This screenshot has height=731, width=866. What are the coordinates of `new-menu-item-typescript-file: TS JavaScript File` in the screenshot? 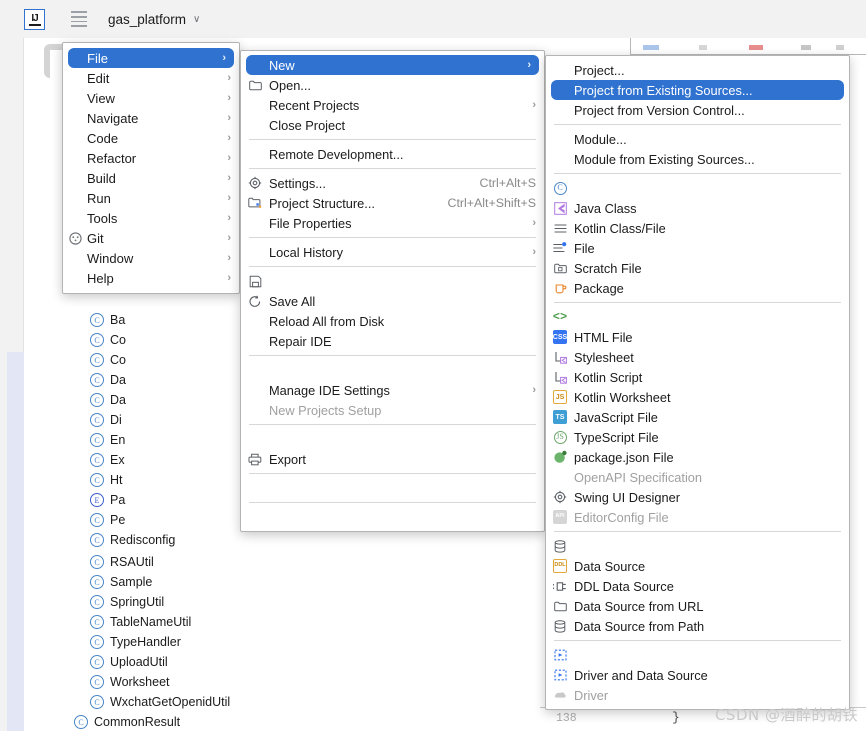 It's located at (697, 417).